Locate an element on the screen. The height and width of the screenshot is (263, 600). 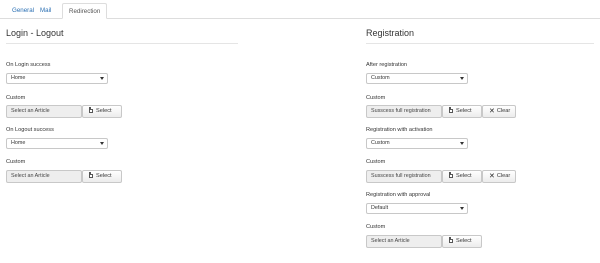
custom-login-select-button: Select is located at coordinates (102, 111).